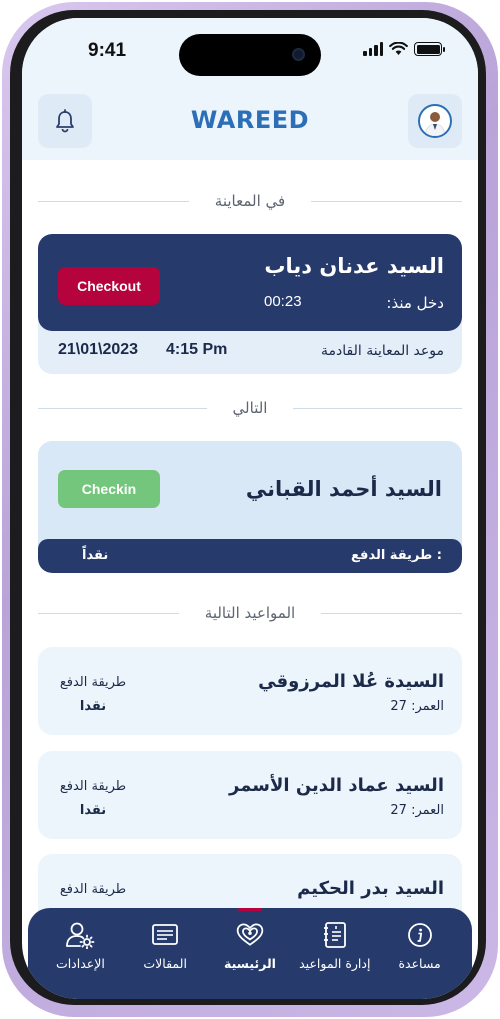 This screenshot has width=500, height=1019. I want to click on current-patient-header: السيد عدنان دياب دخل منذ: 00:23 Checkout, so click(250, 282).